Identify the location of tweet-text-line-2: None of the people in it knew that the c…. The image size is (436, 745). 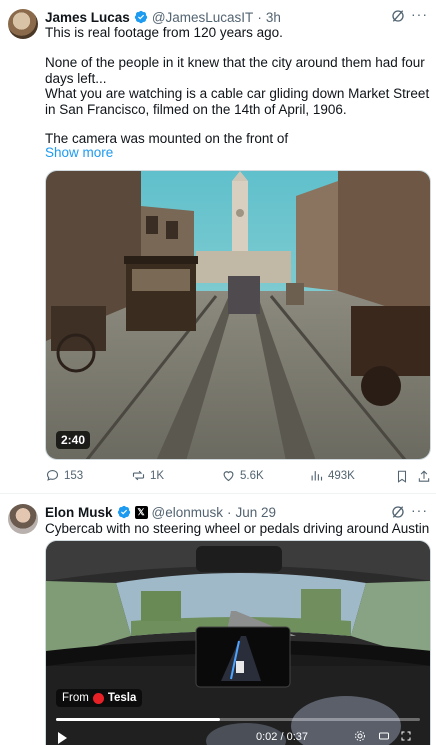
(235, 70).